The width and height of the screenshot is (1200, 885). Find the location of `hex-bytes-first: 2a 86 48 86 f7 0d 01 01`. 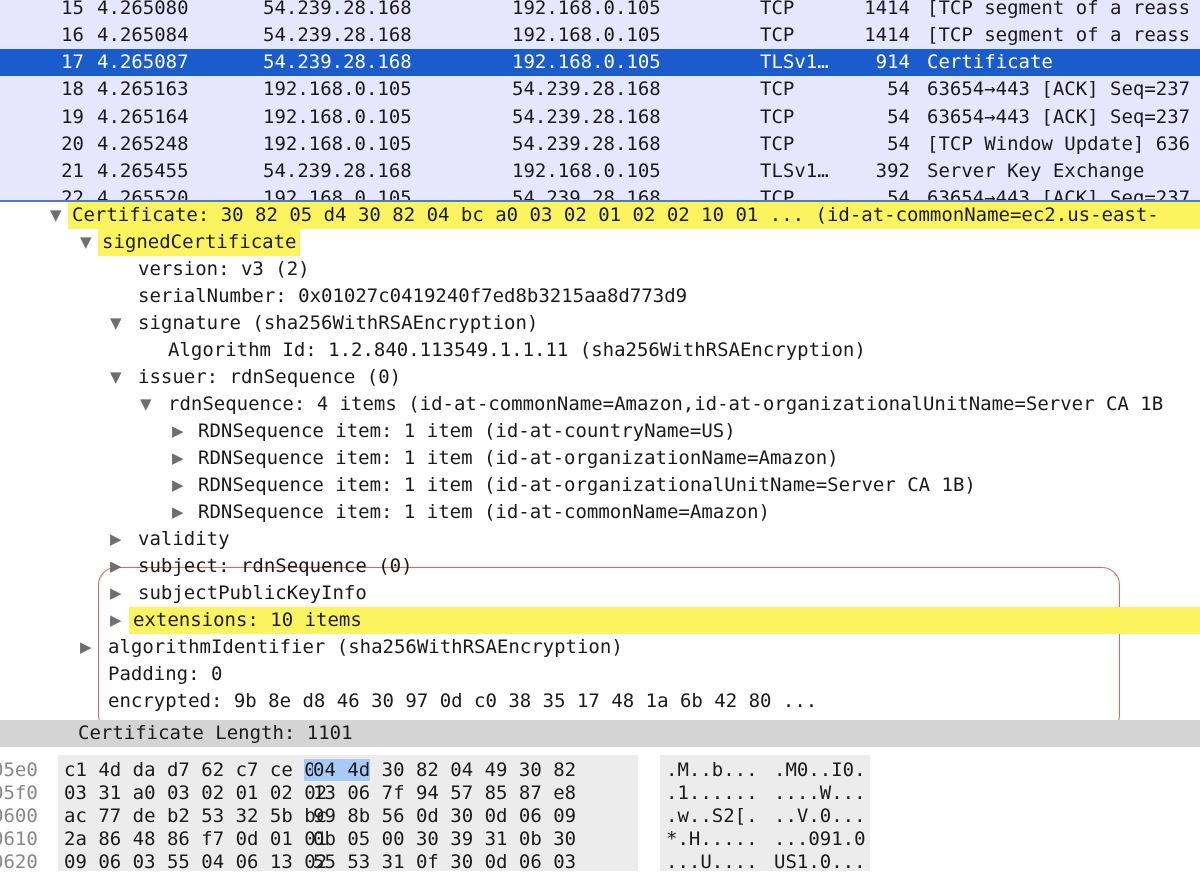

hex-bytes-first: 2a 86 48 86 f7 0d 01 01 is located at coordinates (195, 839).